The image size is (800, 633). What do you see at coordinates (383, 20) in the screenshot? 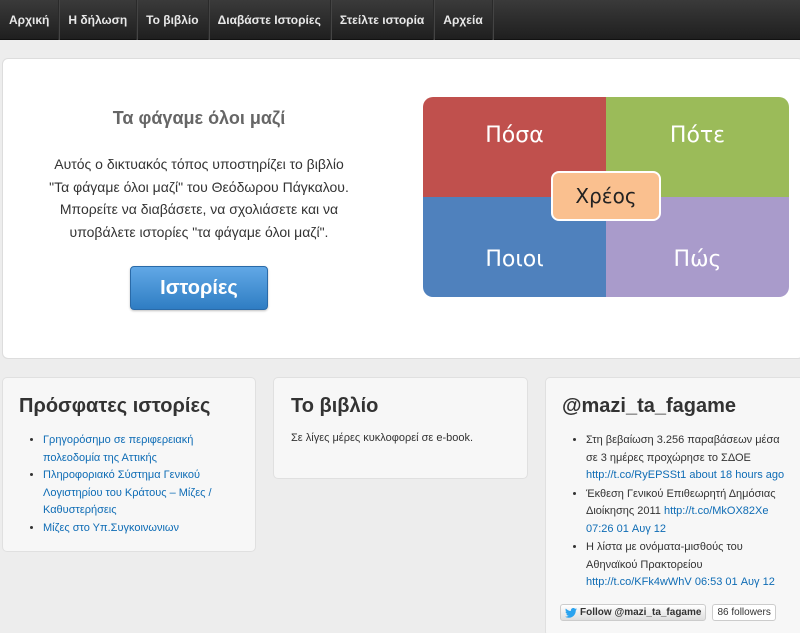
I see `nav-item-send-story: Στείλτε ιστορία` at bounding box center [383, 20].